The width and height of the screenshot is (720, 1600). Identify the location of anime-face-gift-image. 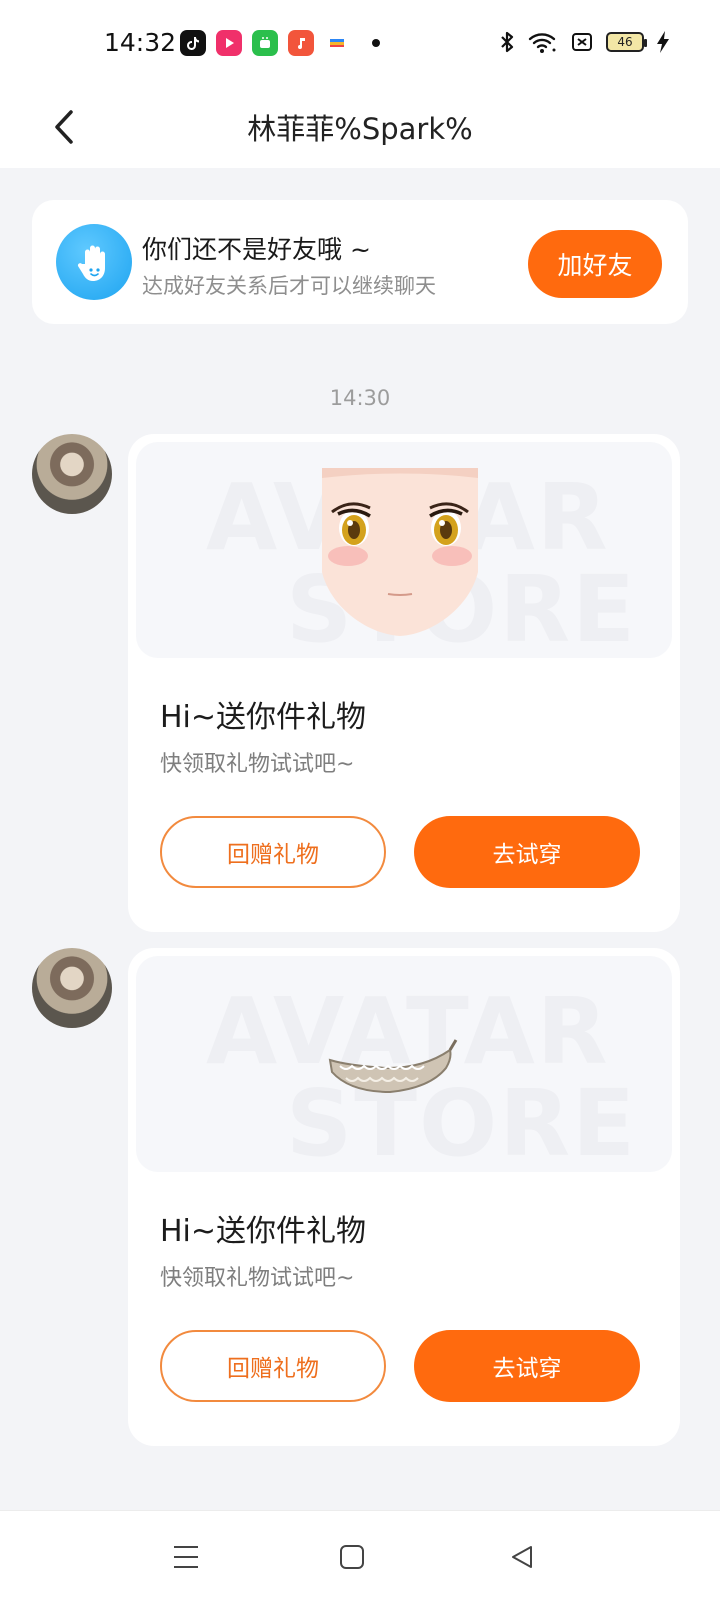
(400, 552).